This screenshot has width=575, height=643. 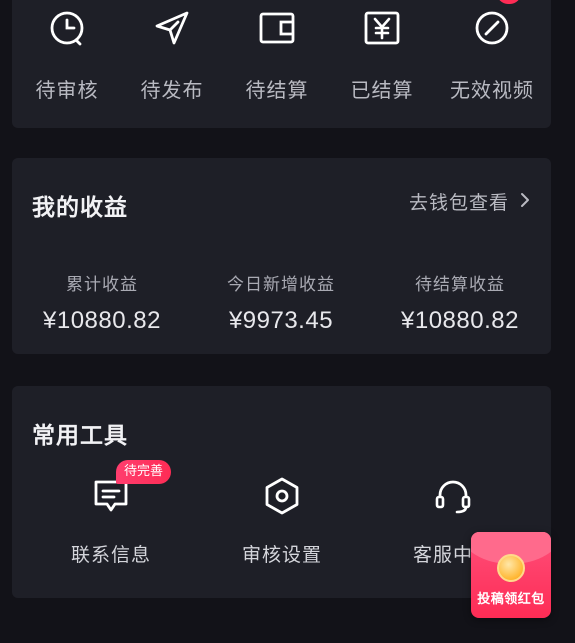 What do you see at coordinates (111, 514) in the screenshot?
I see `tool-contact-info: 待完善 联系信息` at bounding box center [111, 514].